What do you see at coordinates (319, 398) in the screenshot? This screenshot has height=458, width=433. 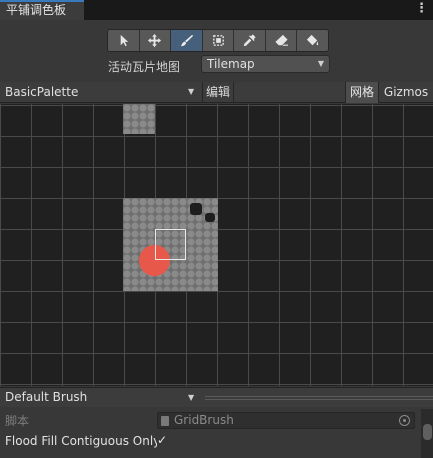 I see `panel-splitter-handle` at bounding box center [319, 398].